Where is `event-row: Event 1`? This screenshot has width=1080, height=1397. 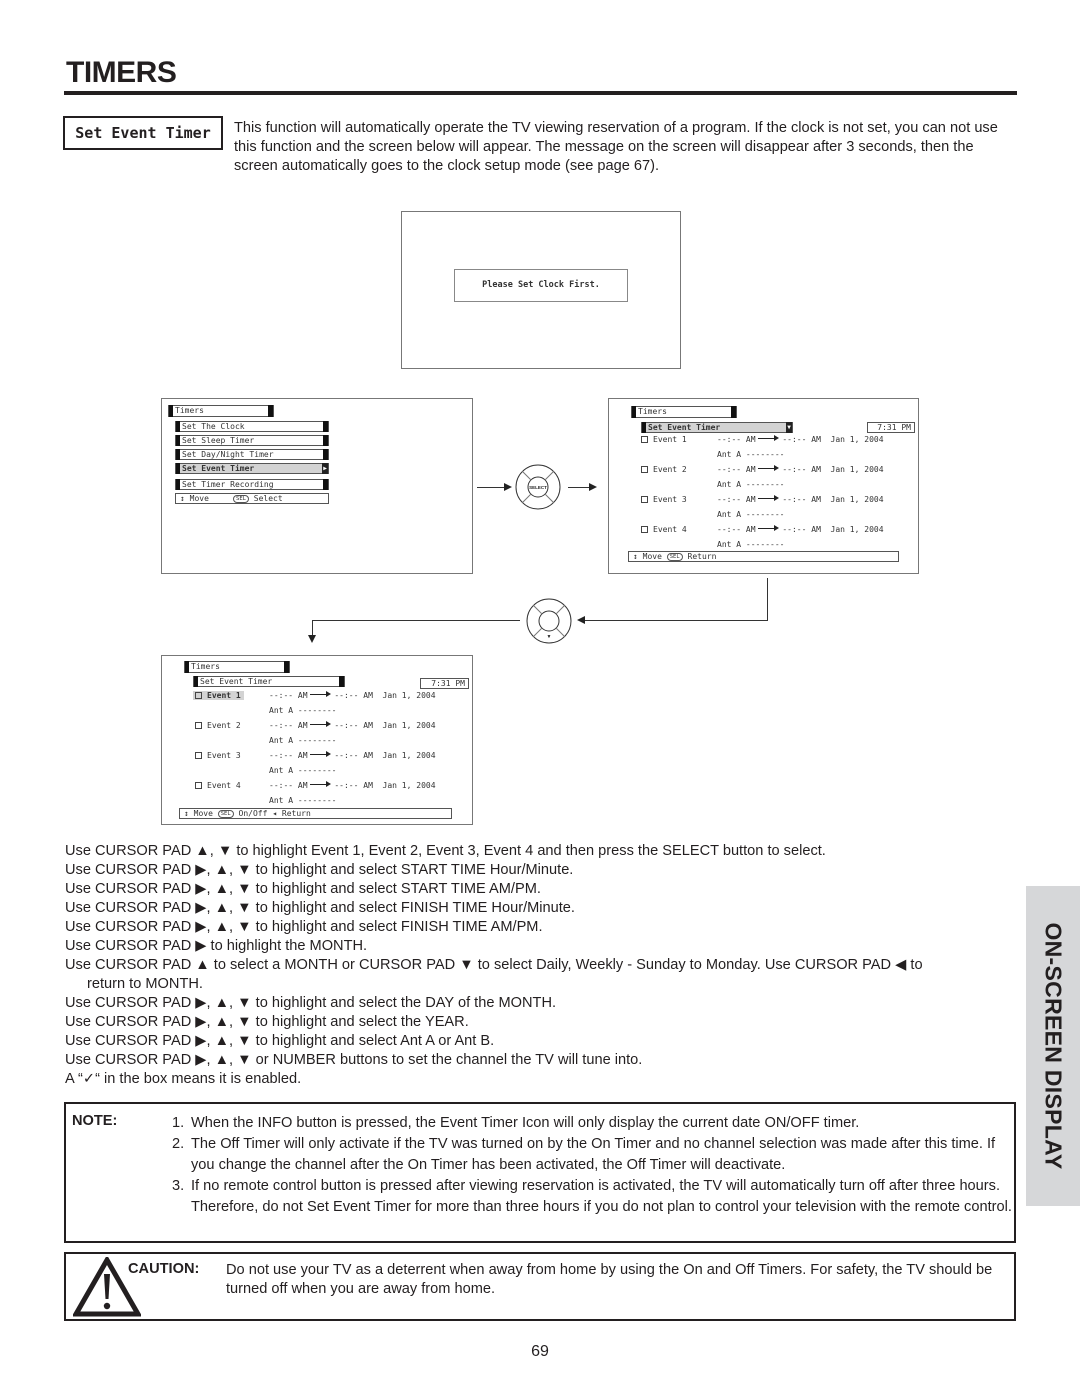
event-row: Event 1 is located at coordinates (664, 439).